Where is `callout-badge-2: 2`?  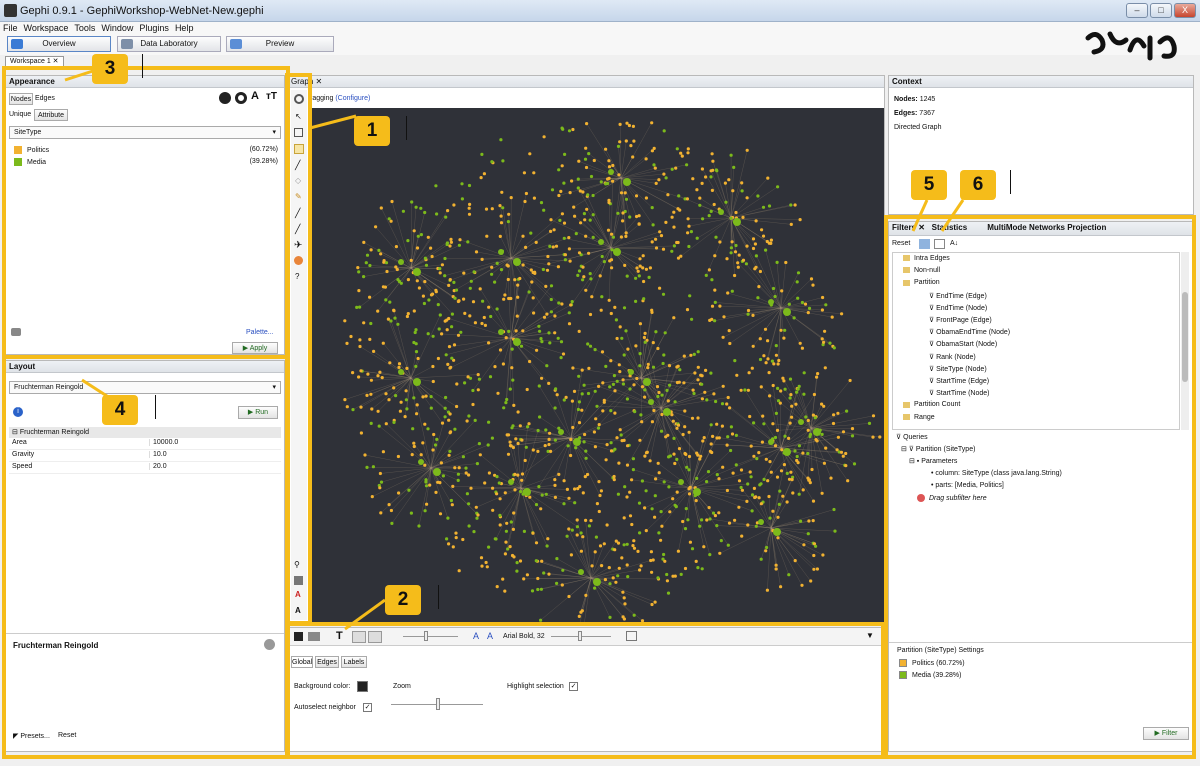
callout-badge-2: 2 is located at coordinates (403, 600).